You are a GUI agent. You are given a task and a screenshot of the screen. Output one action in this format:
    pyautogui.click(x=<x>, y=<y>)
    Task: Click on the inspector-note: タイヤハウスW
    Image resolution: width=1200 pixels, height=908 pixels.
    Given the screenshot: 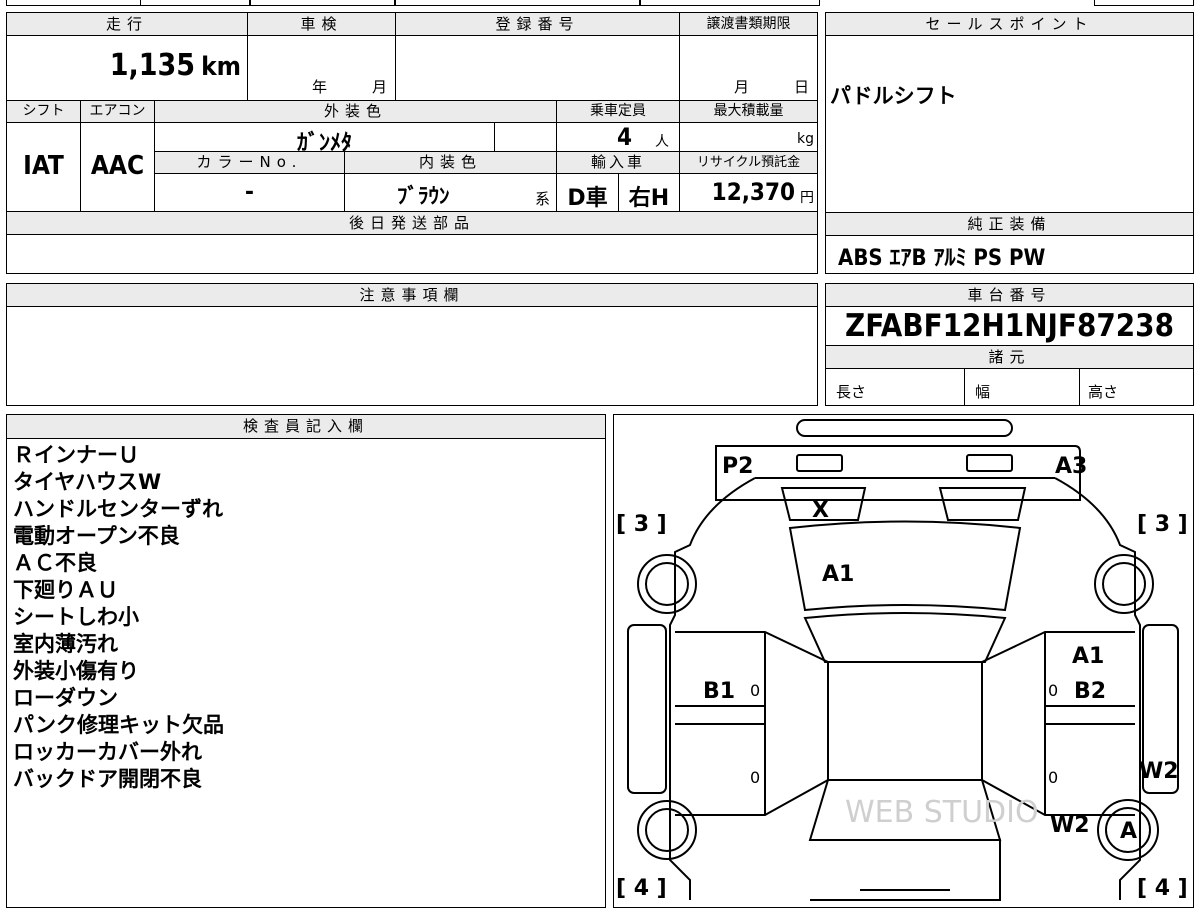 What is the action you would take?
    pyautogui.click(x=87, y=482)
    